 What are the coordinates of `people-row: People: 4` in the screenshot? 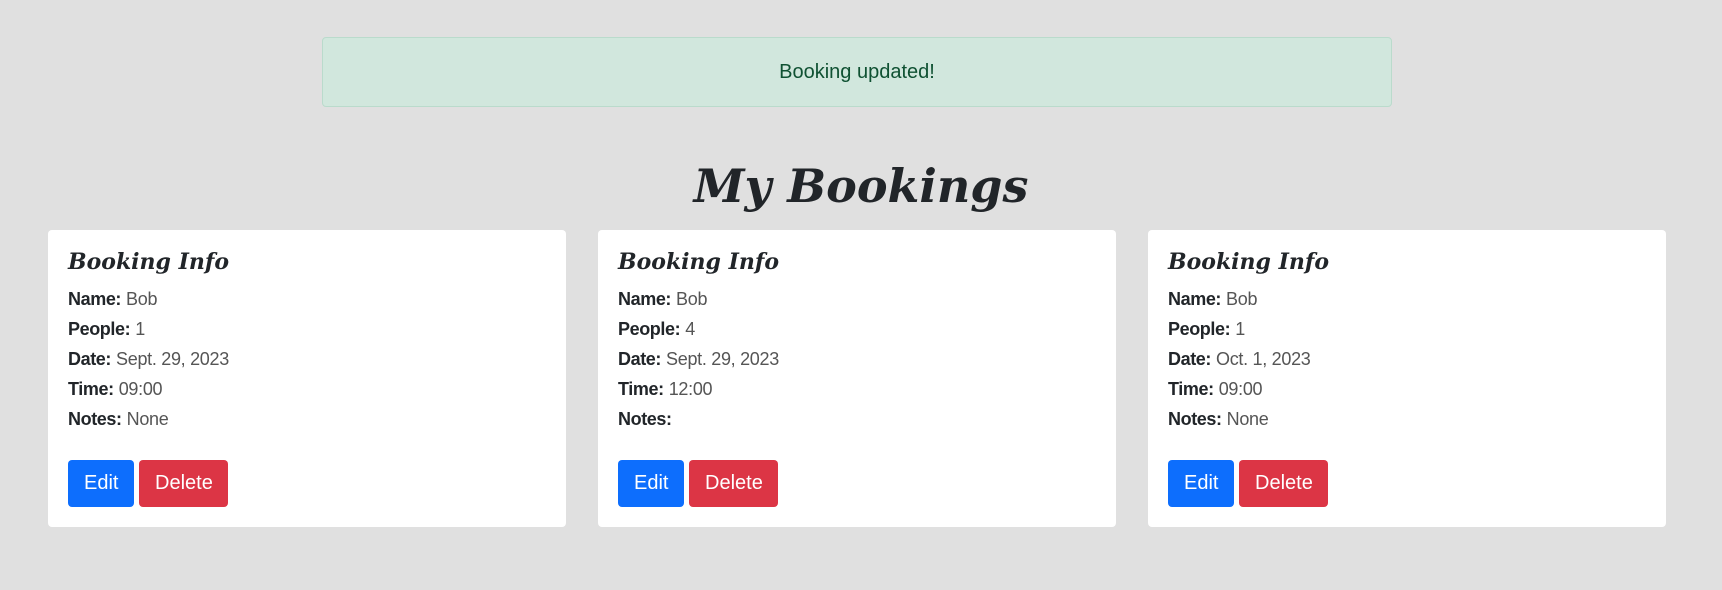 It's located at (857, 329).